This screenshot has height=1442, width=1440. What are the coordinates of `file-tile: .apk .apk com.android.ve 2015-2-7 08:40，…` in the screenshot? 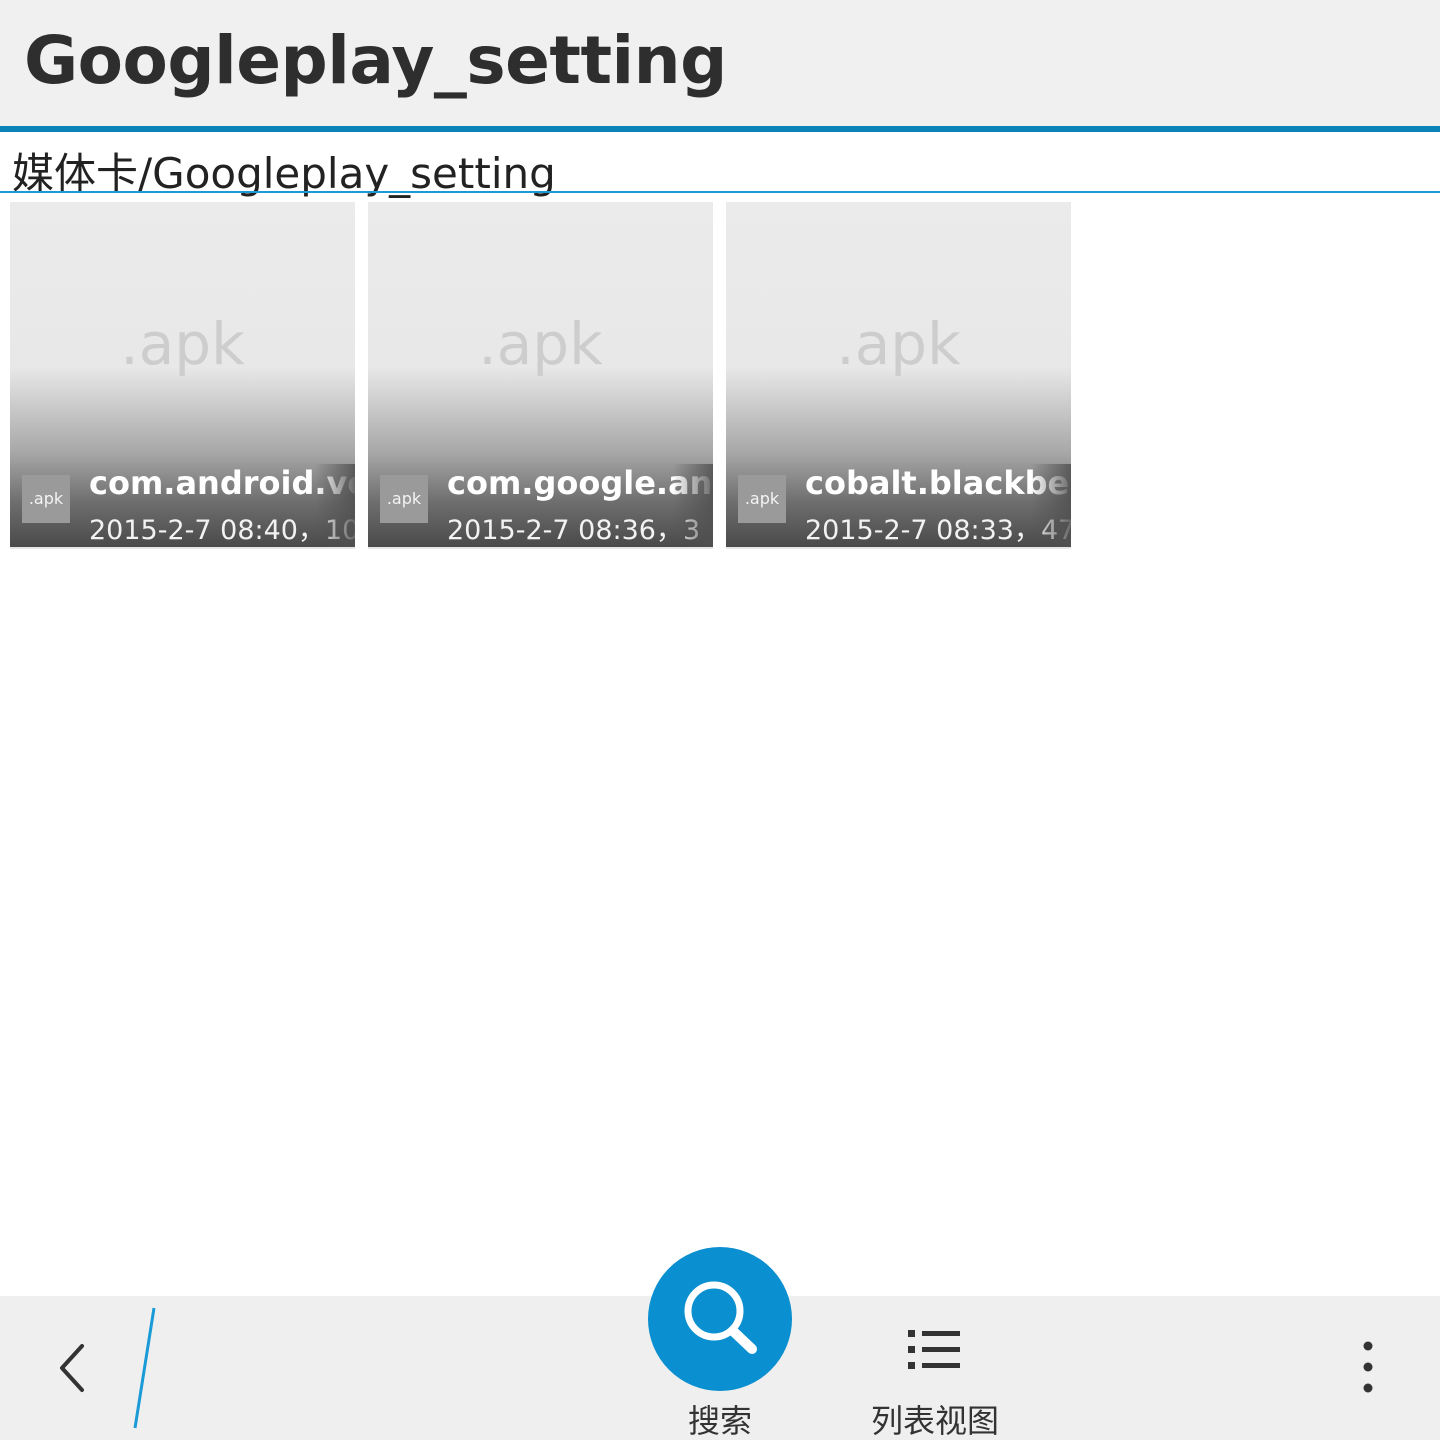 It's located at (182, 374).